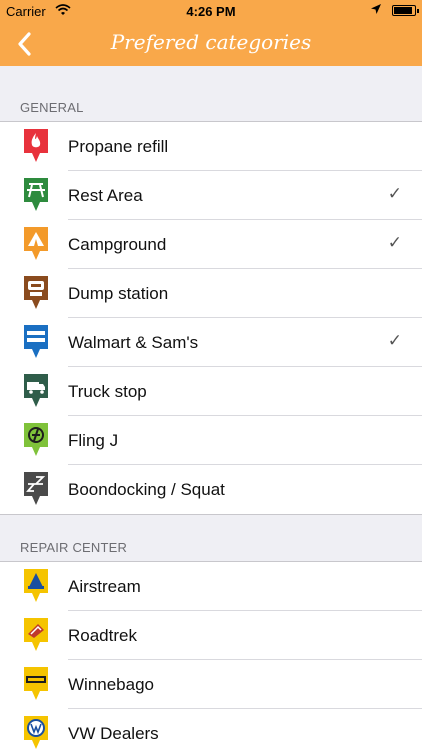 This screenshot has width=422, height=750. I want to click on row-label: Winnebago, so click(111, 684).